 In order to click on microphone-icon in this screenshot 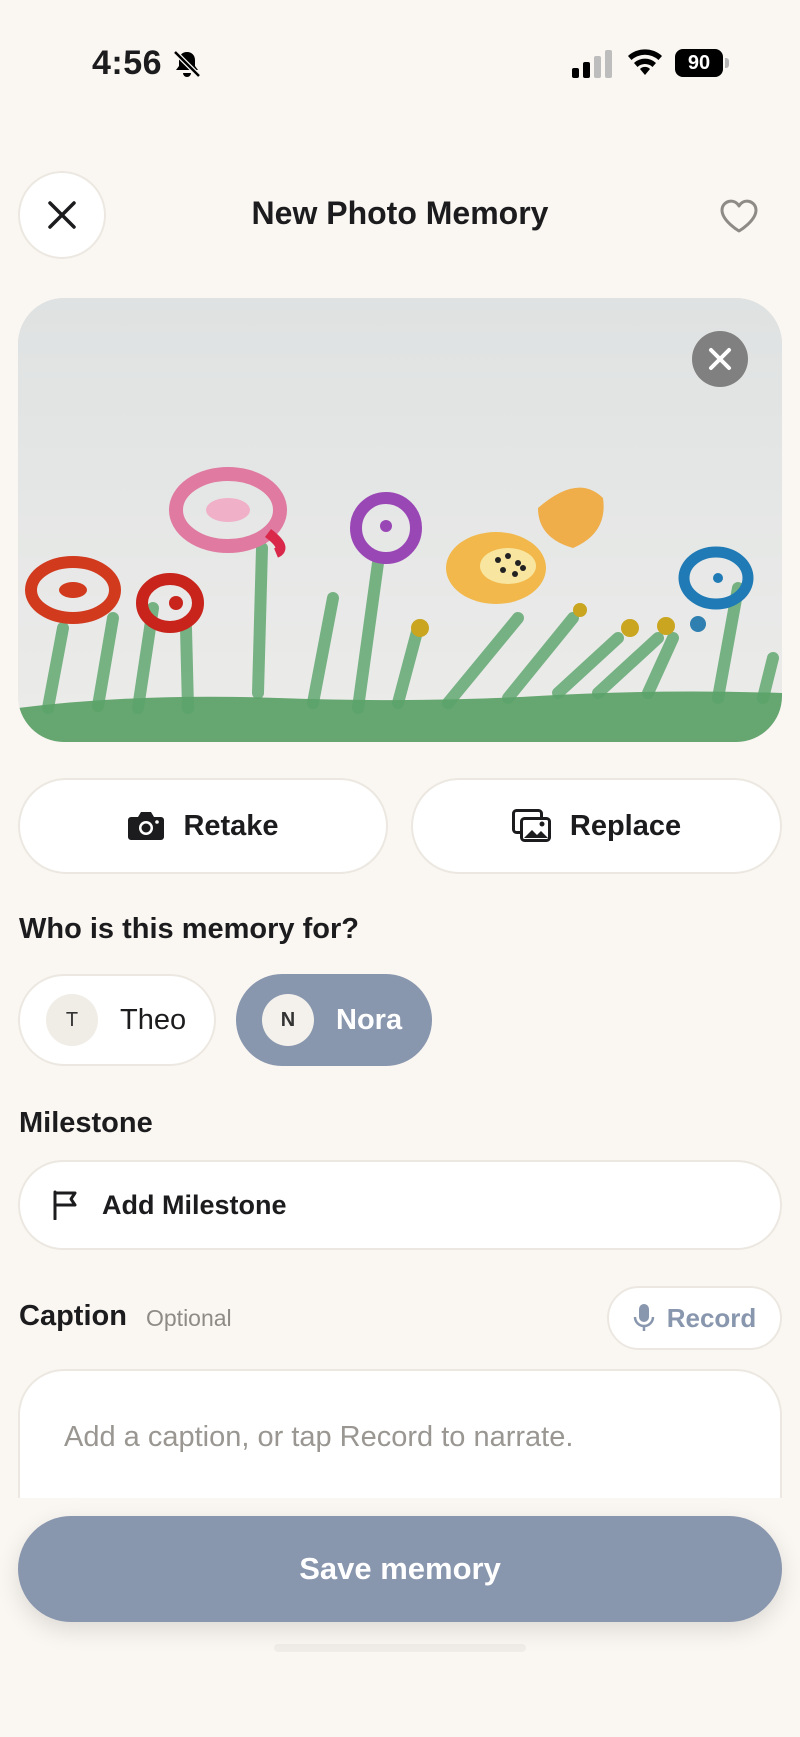, I will do `click(643, 1317)`.